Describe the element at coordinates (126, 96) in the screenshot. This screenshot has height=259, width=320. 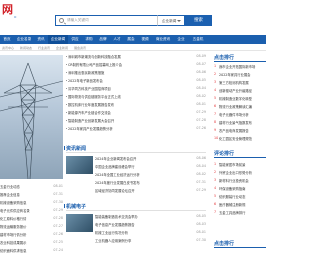
I see `news-title: 国际物流与供应链服务平台正式上线` at that location.